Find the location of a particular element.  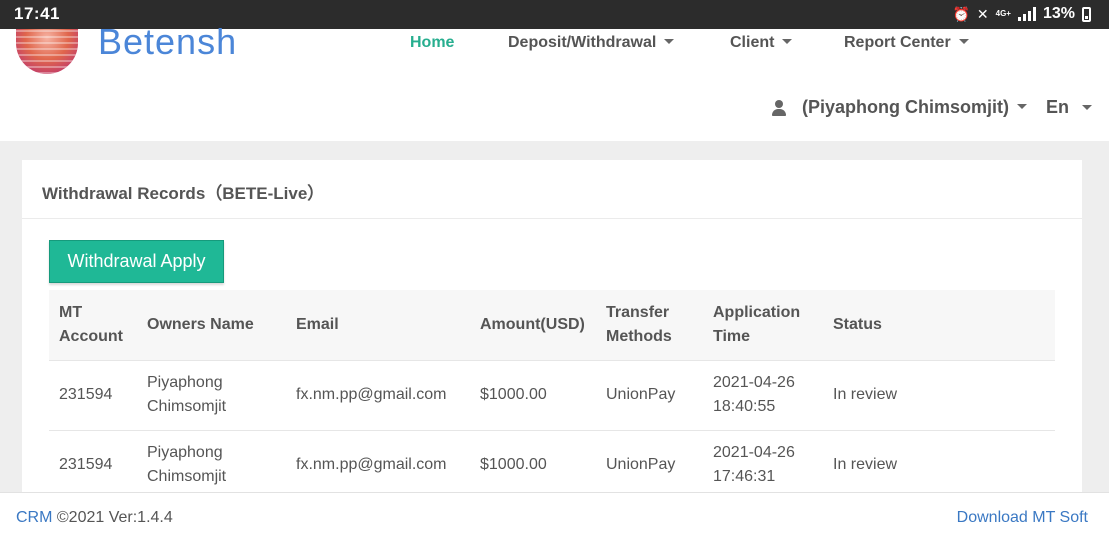

status-icons: ⏰ ✕ 4G+ 13% is located at coordinates (1021, 14).